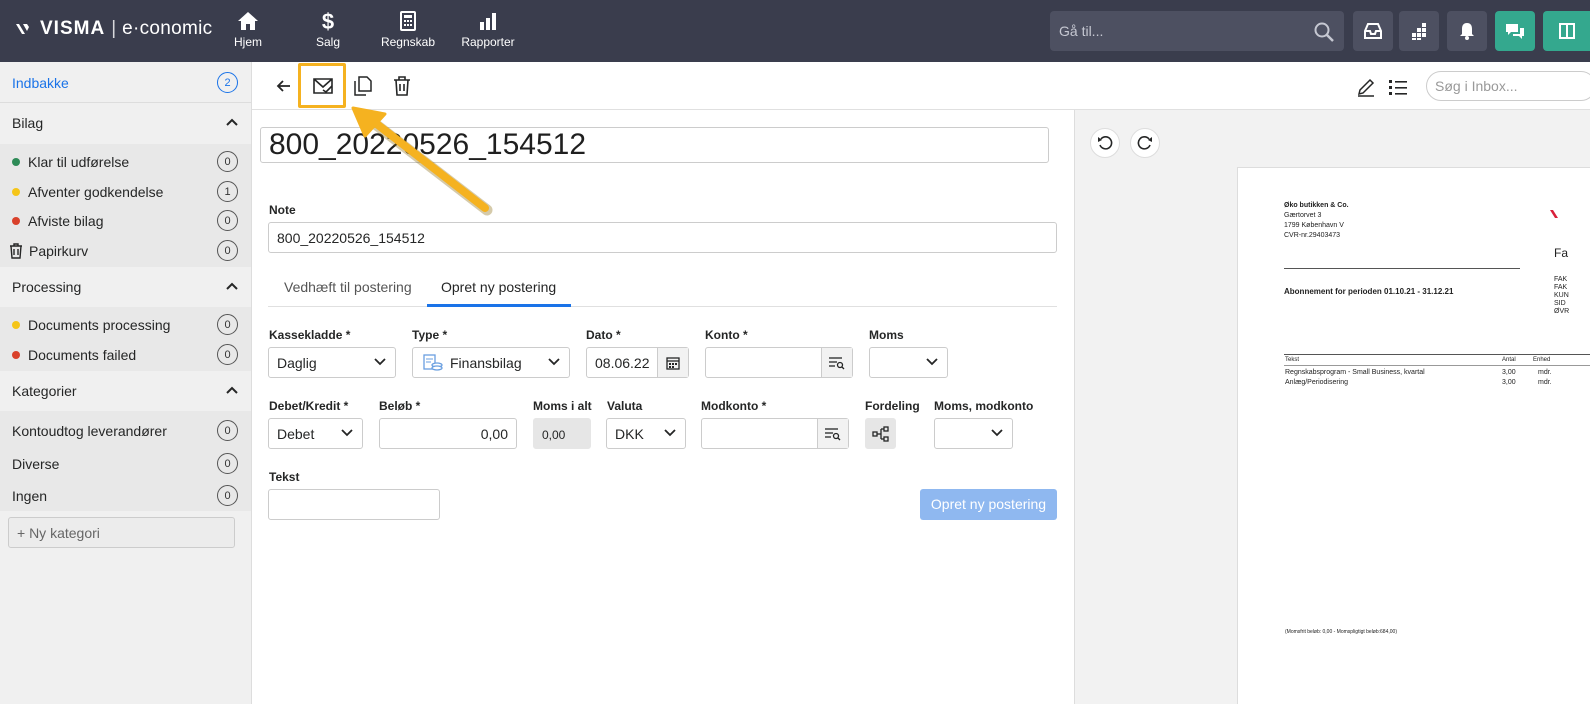 The height and width of the screenshot is (704, 1590). I want to click on search-icon, so click(1324, 32).